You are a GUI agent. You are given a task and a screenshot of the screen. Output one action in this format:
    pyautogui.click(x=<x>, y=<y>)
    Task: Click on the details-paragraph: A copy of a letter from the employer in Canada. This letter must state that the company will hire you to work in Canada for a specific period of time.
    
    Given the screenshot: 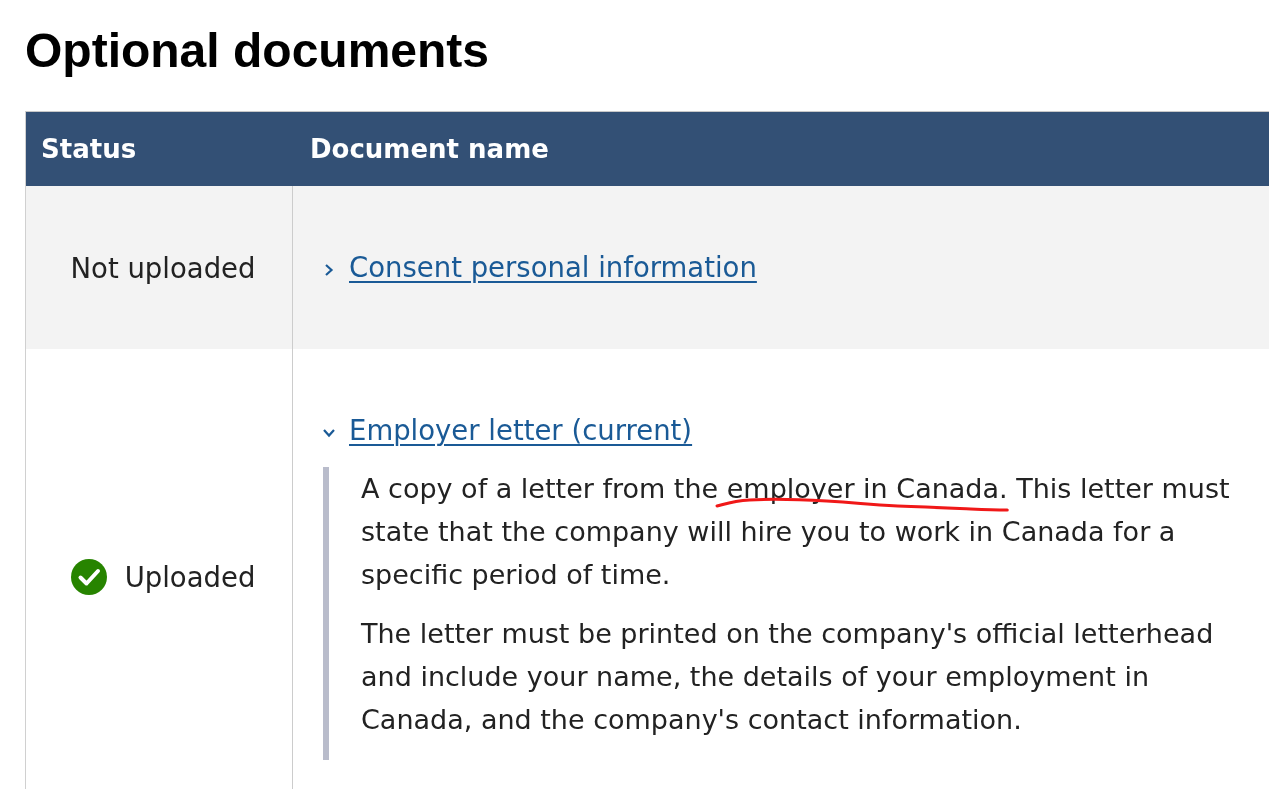 What is the action you would take?
    pyautogui.click(x=796, y=532)
    